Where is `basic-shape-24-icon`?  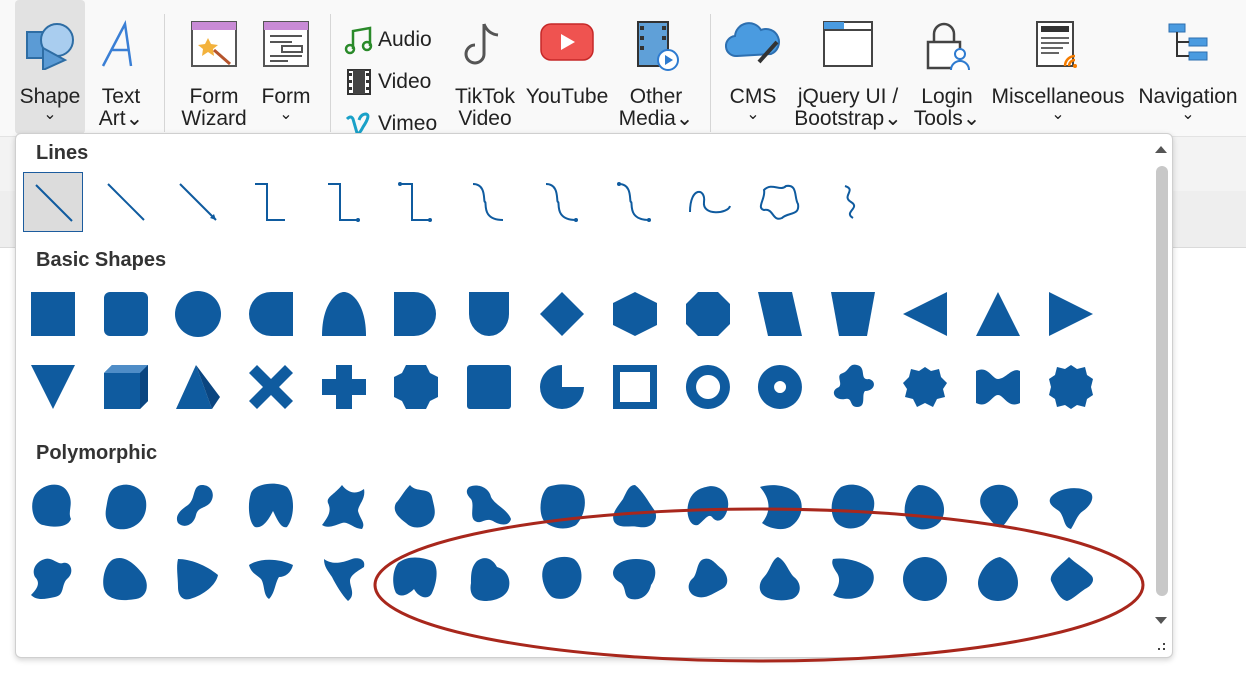
basic-shape-24-icon is located at coordinates (635, 387).